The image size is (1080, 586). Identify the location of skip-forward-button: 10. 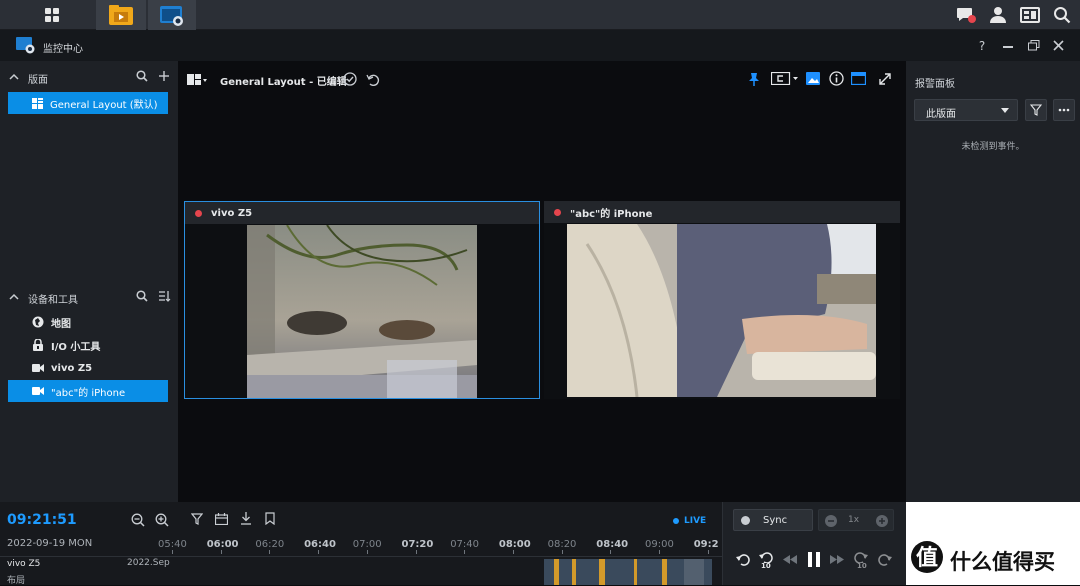
(862, 561).